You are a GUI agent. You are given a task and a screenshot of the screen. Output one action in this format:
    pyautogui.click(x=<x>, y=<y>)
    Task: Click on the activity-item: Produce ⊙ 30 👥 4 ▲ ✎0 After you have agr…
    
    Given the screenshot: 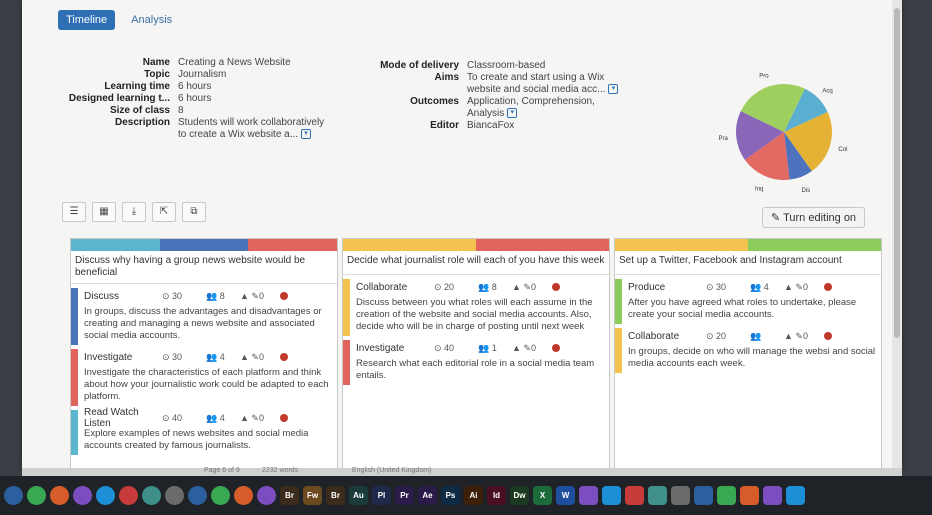 What is the action you would take?
    pyautogui.click(x=746, y=301)
    